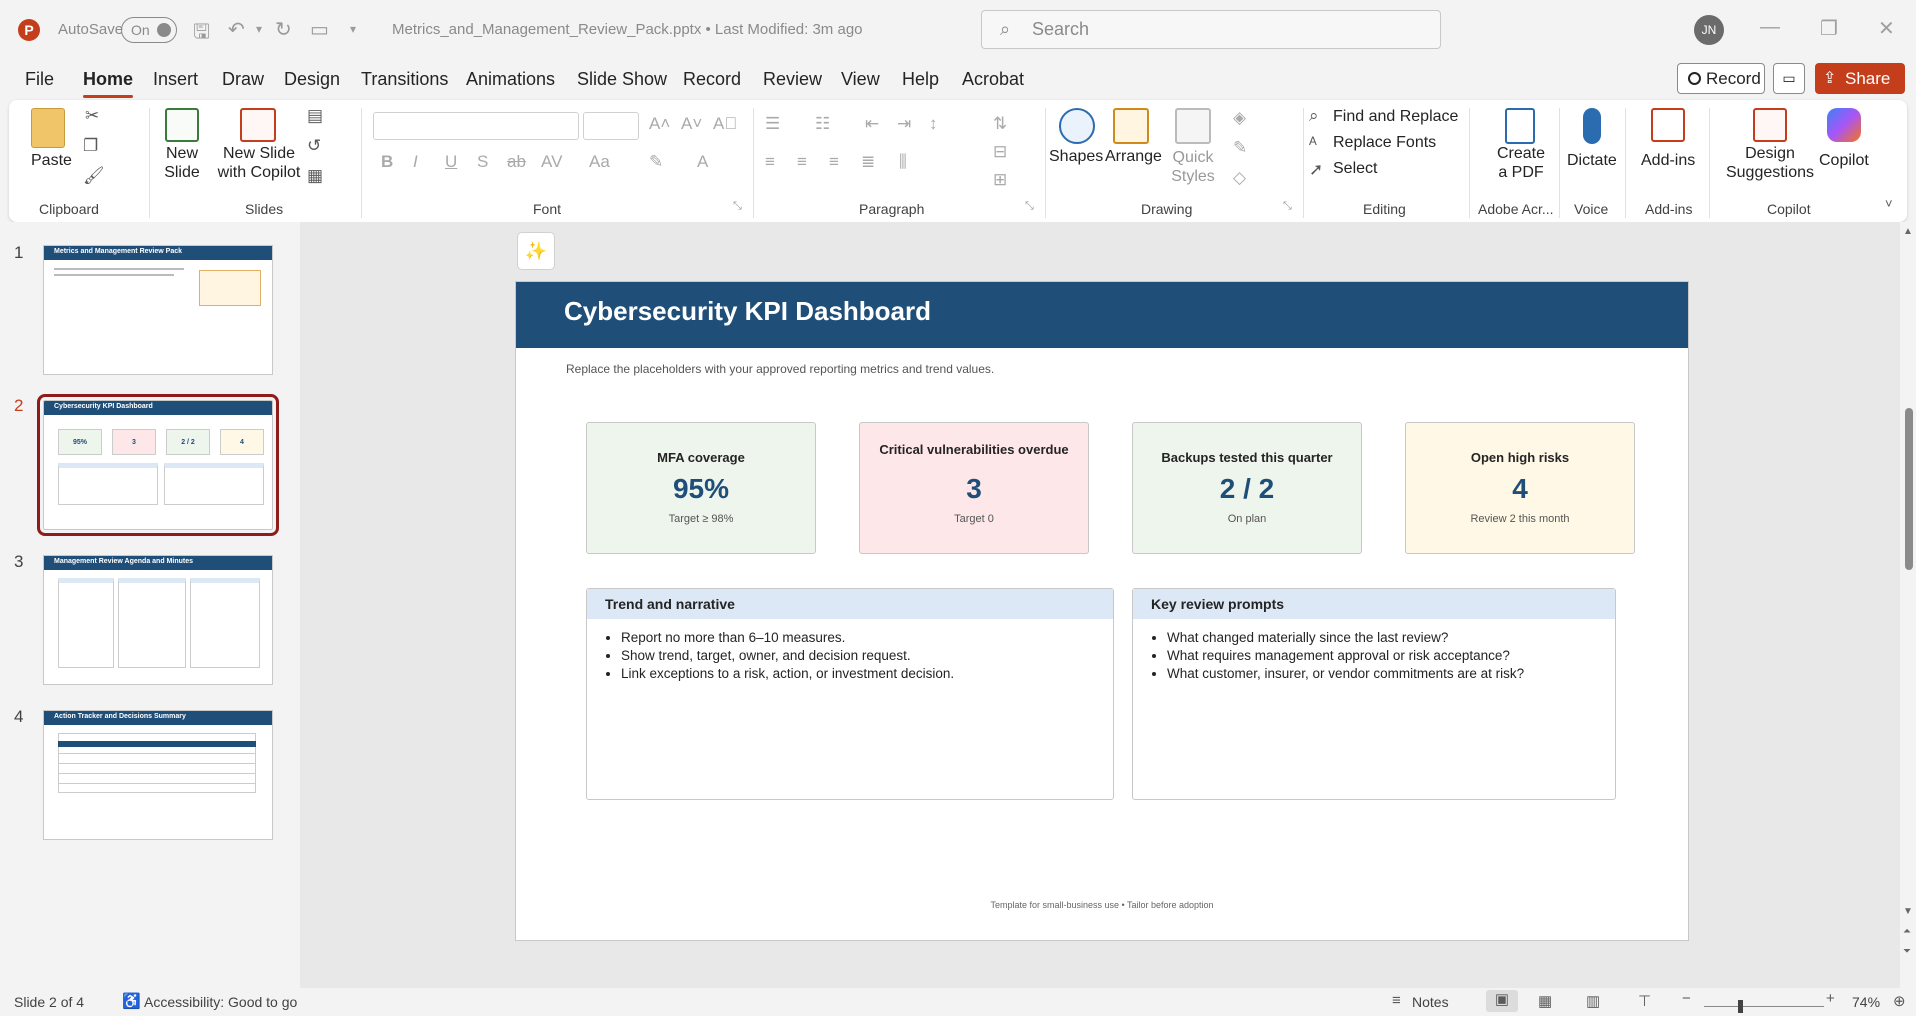 The width and height of the screenshot is (1916, 1016). What do you see at coordinates (1430, 1002) in the screenshot?
I see `notes-button: Notes` at bounding box center [1430, 1002].